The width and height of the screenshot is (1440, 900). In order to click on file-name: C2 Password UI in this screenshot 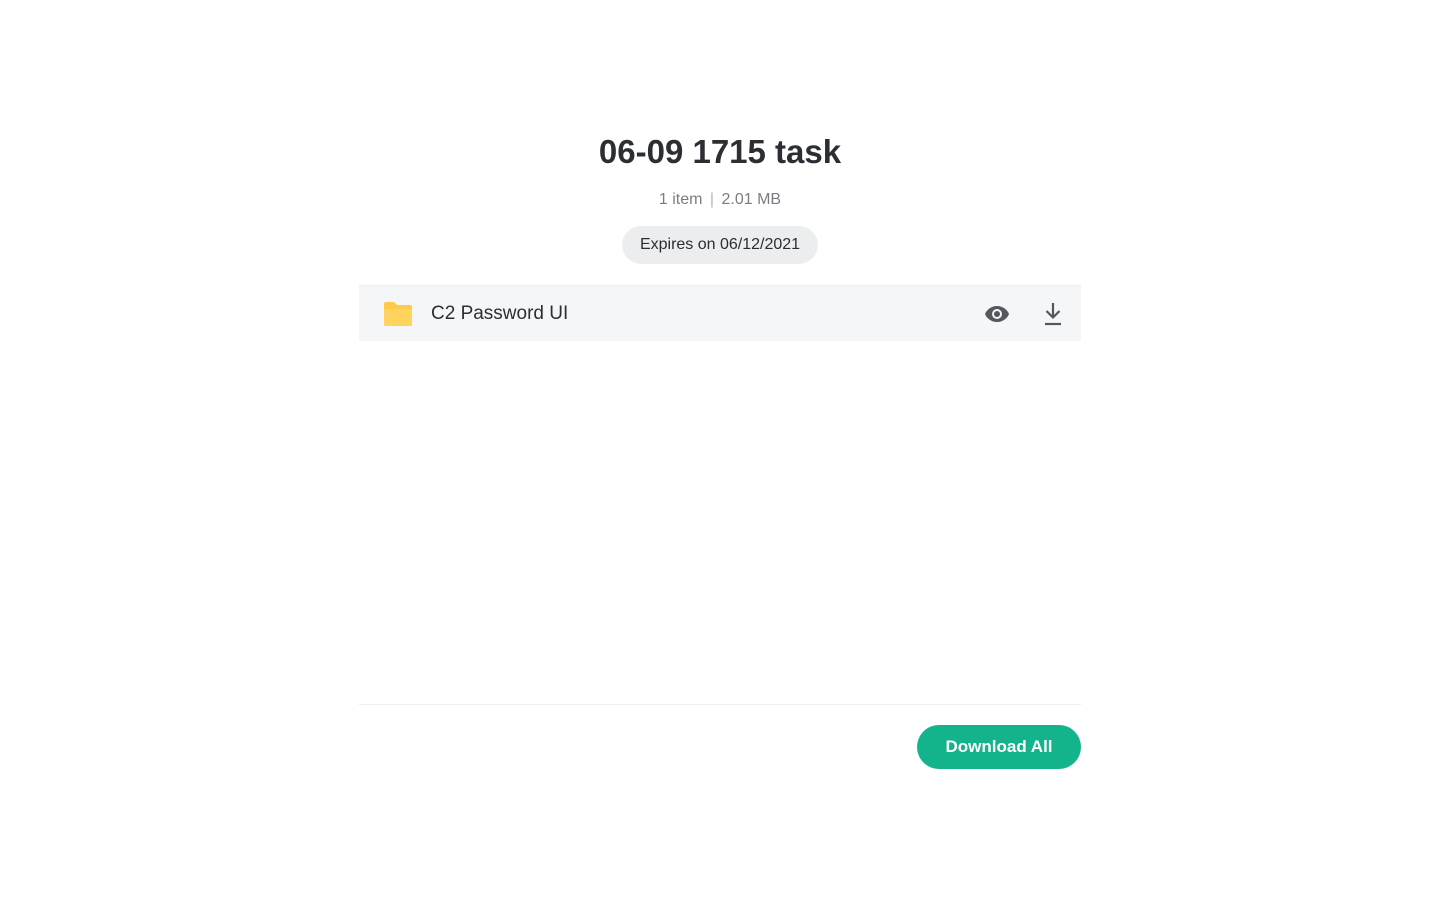, I will do `click(499, 314)`.